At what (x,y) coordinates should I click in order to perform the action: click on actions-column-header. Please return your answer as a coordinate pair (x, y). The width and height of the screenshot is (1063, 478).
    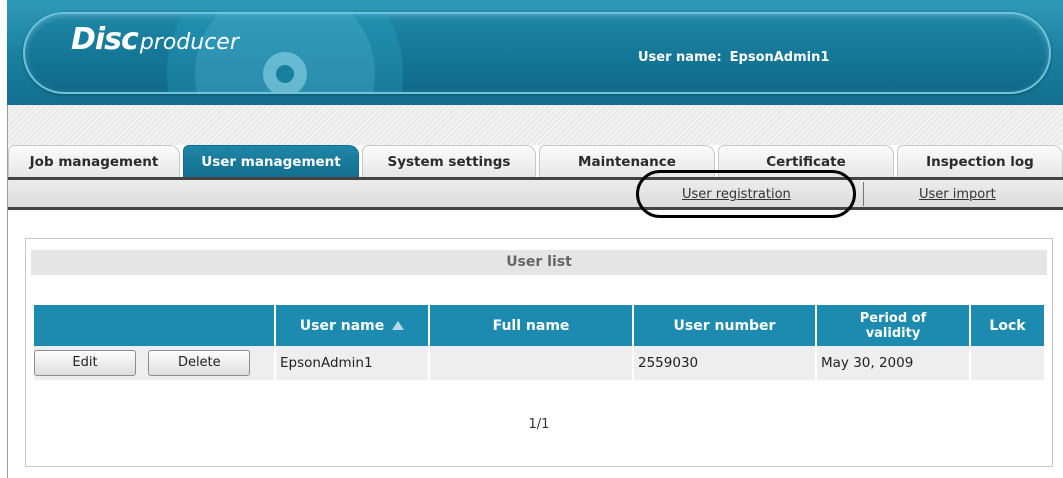
    Looking at the image, I should click on (154, 325).